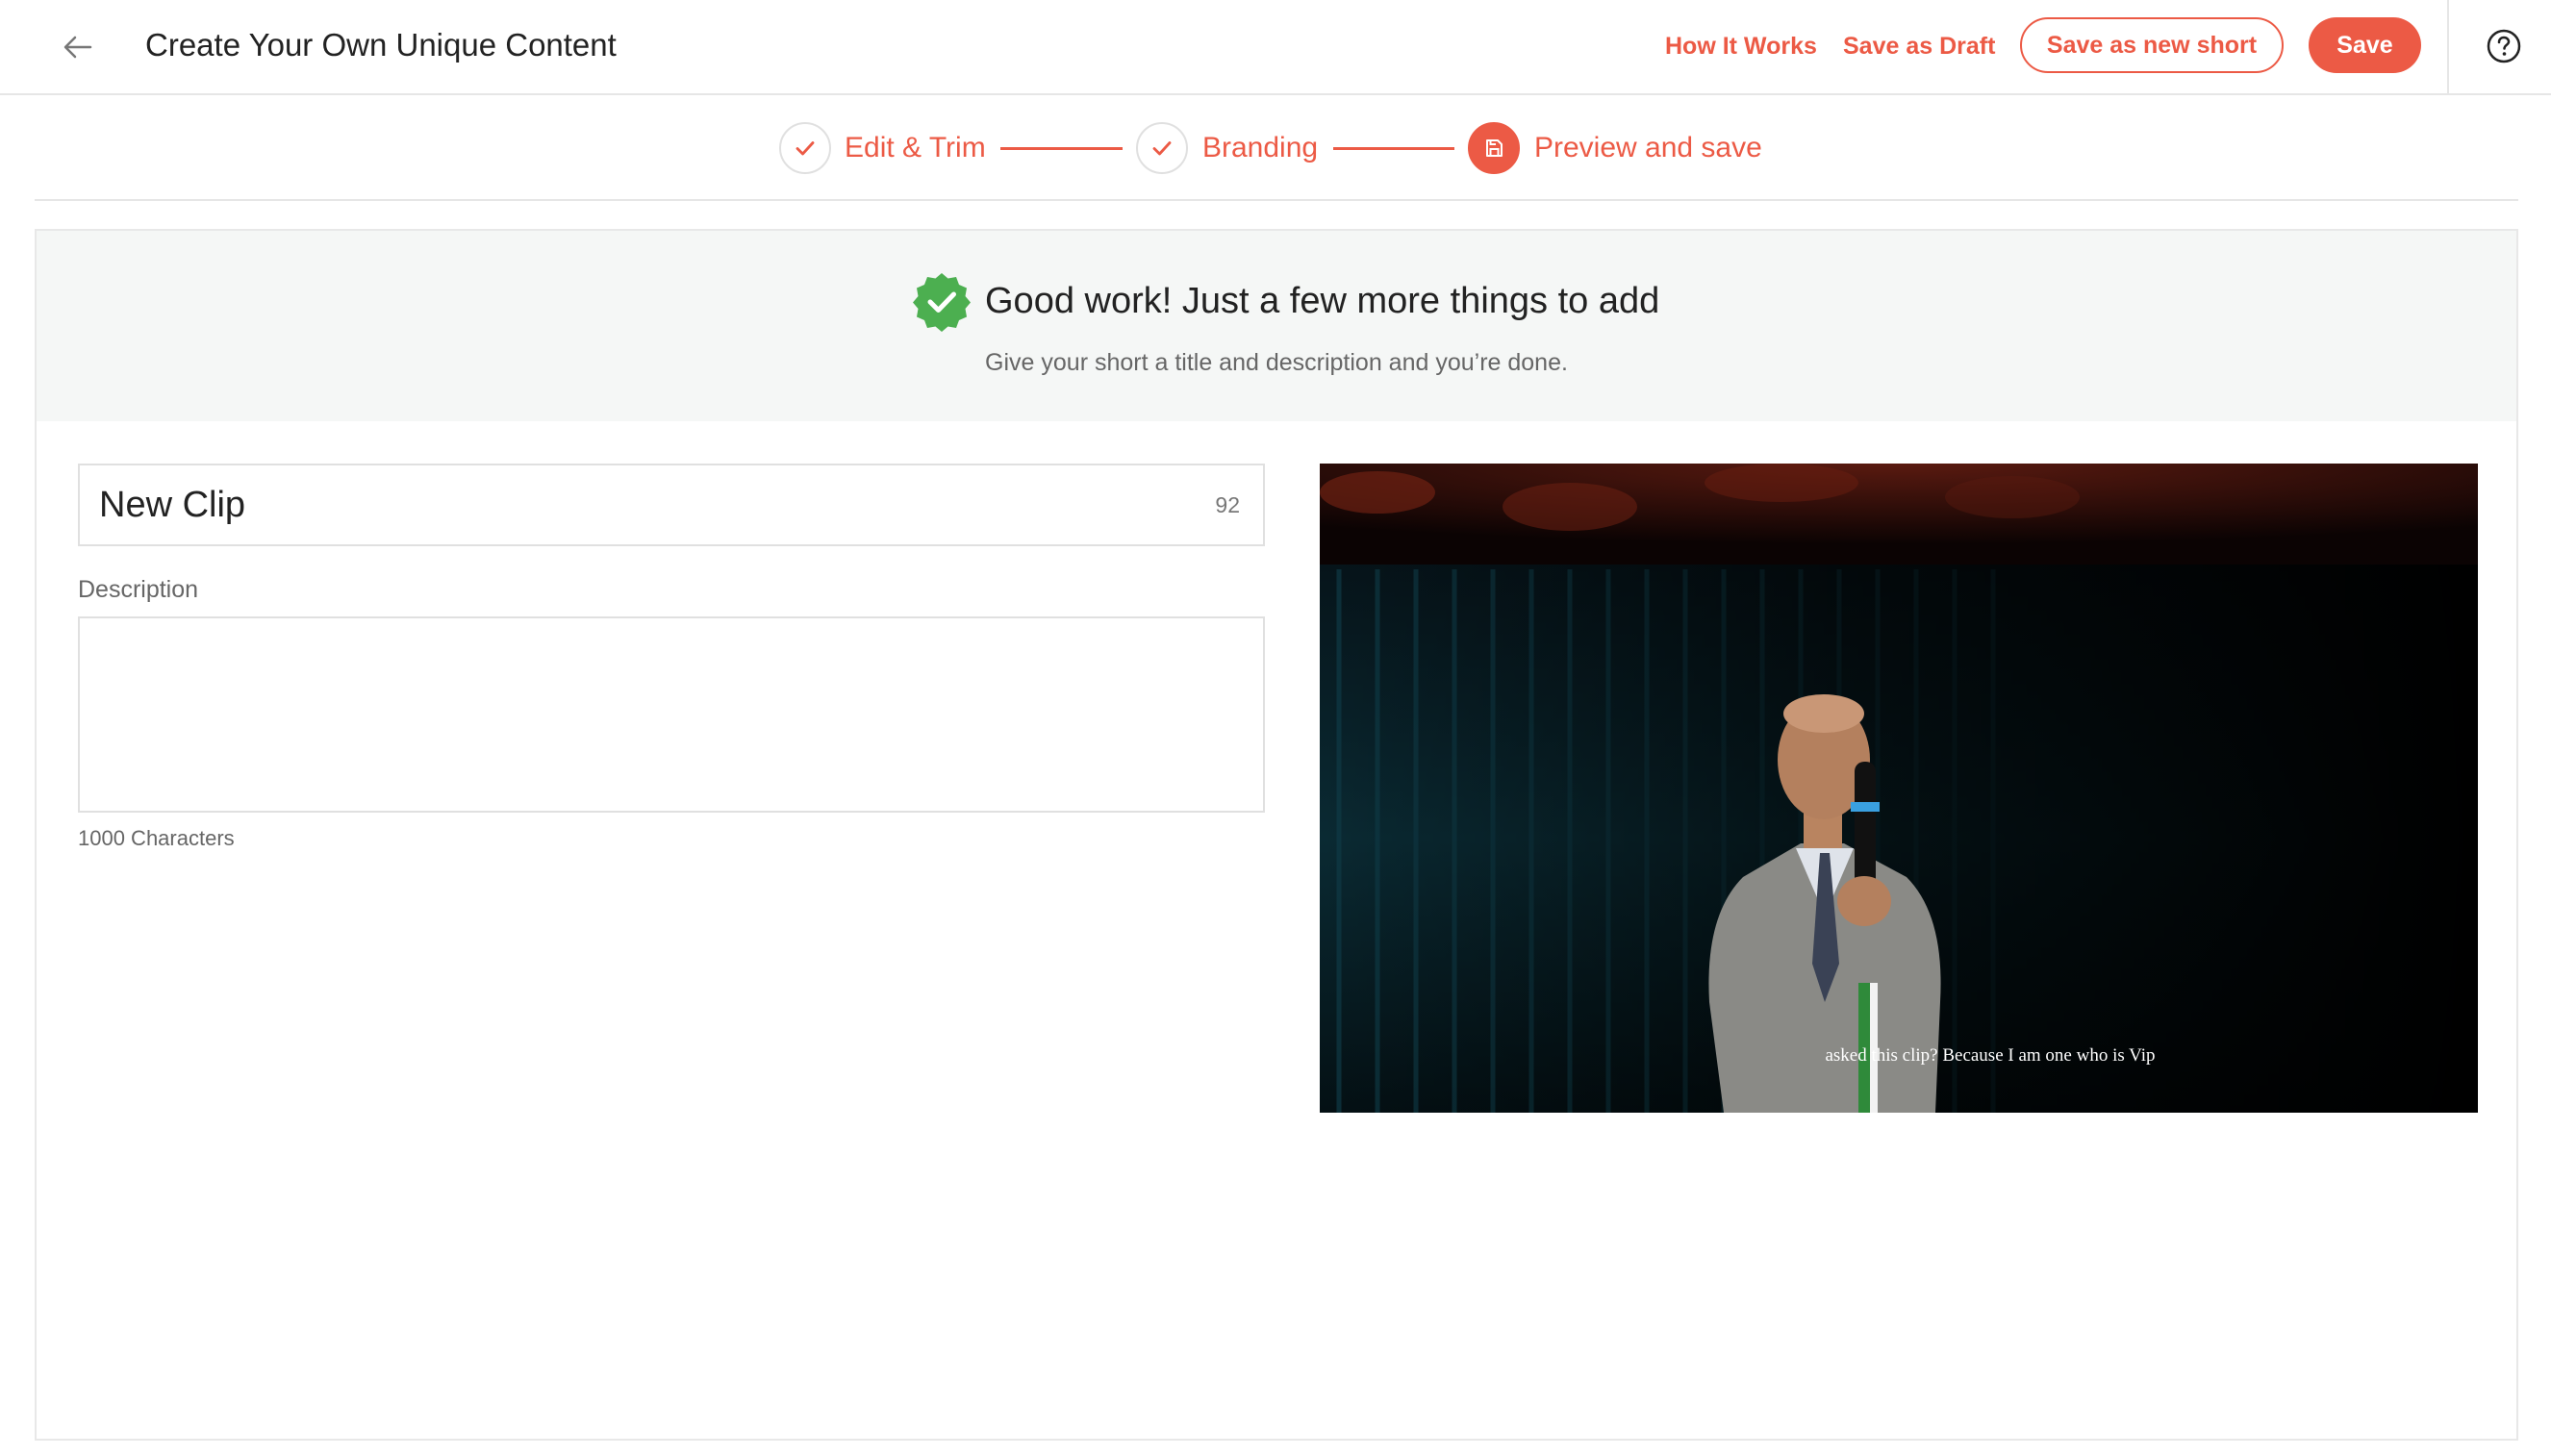  I want to click on step-branding-indicator, so click(1162, 148).